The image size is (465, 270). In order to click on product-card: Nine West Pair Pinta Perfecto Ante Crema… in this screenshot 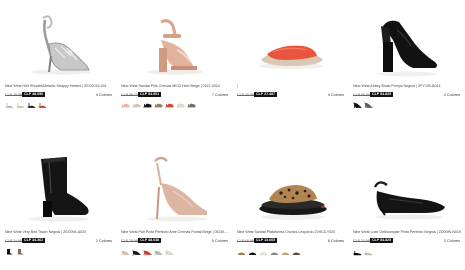, I will do `click(175, 202)`.